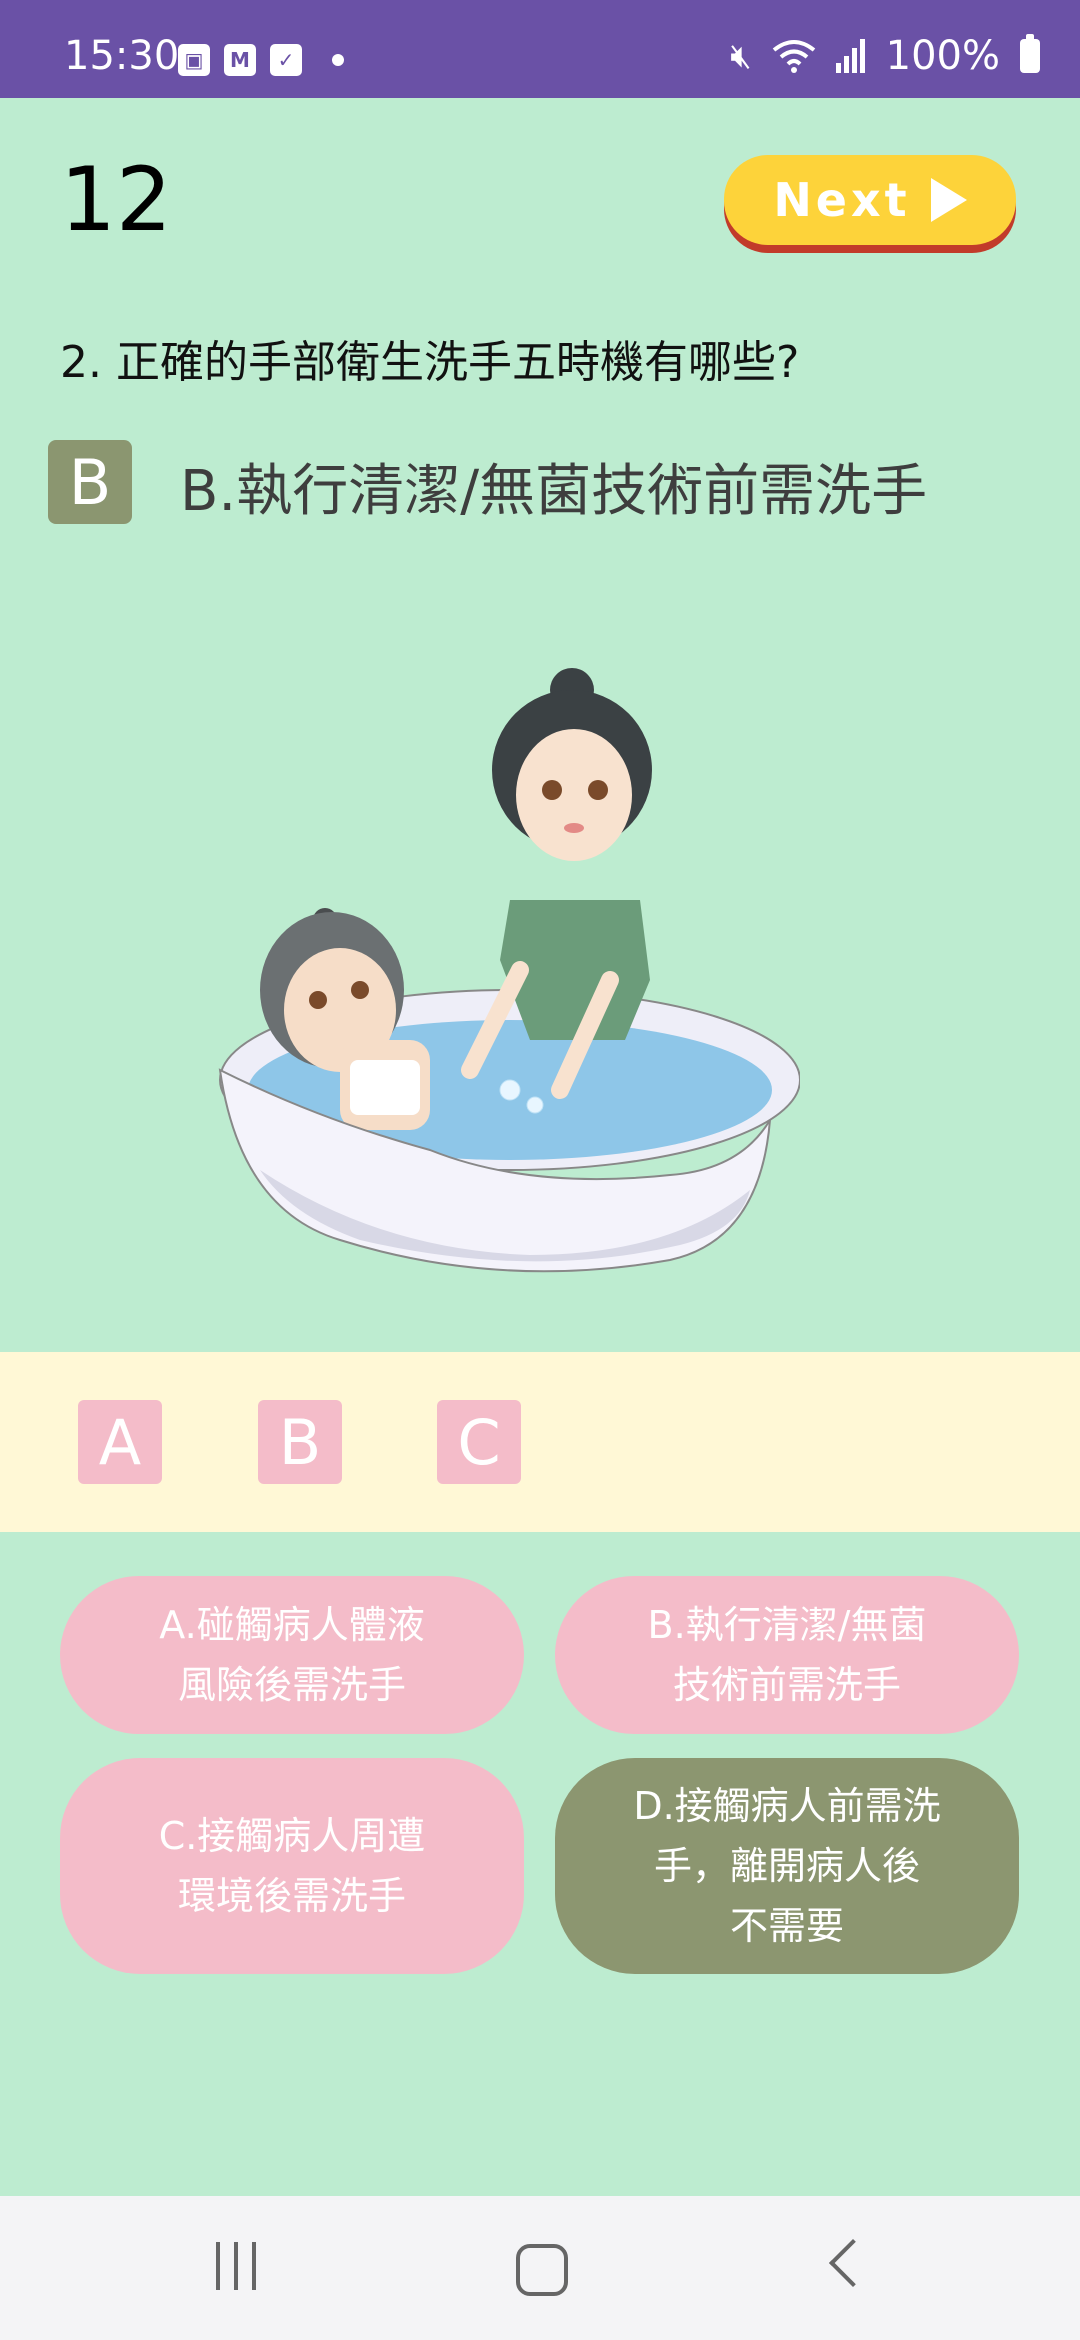  Describe the element at coordinates (787, 1625) in the screenshot. I see `option-b-line1: B.執行清潔/無菌` at that location.